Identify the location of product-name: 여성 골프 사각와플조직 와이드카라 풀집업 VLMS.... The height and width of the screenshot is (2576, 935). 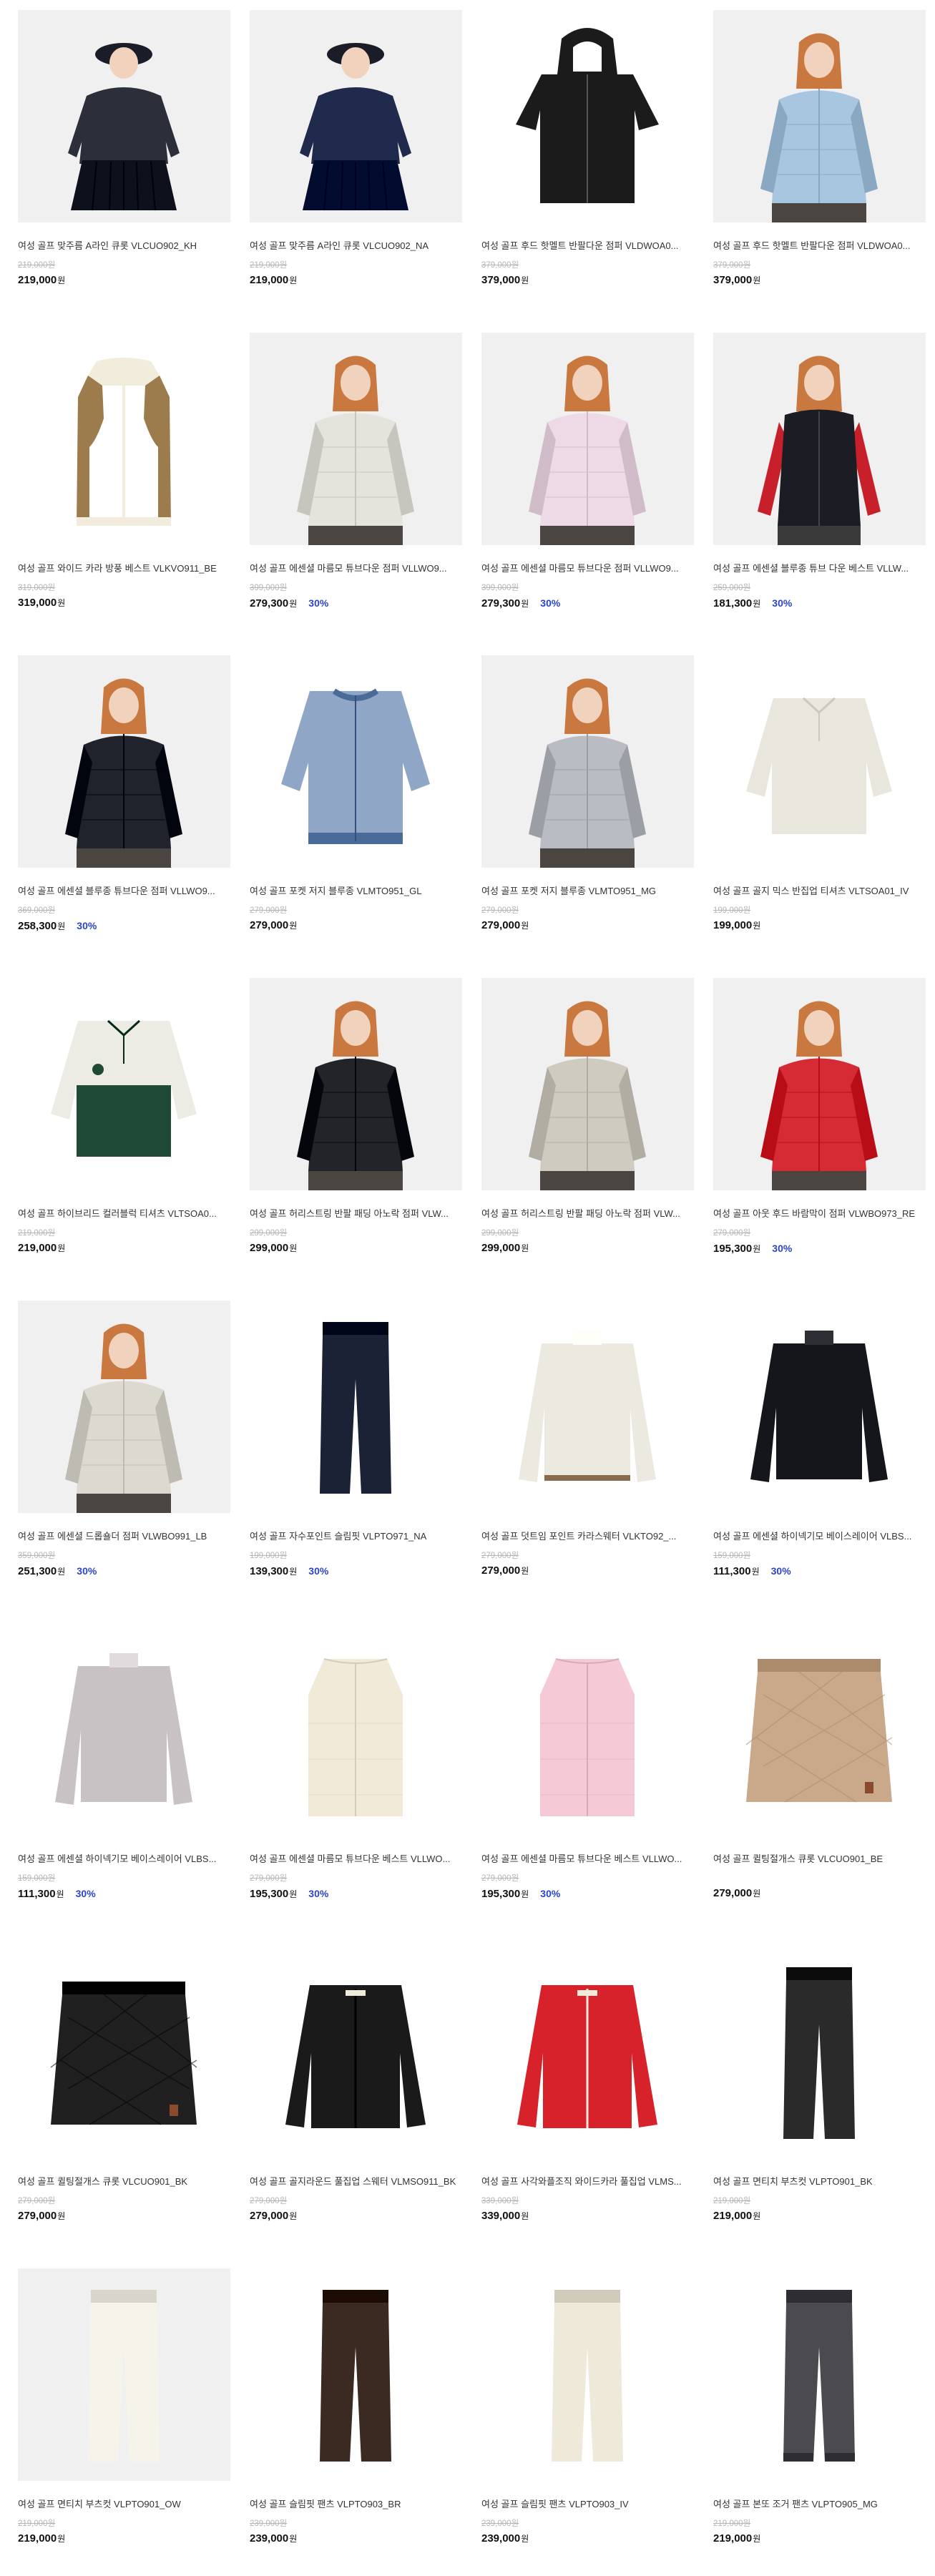
(587, 2182).